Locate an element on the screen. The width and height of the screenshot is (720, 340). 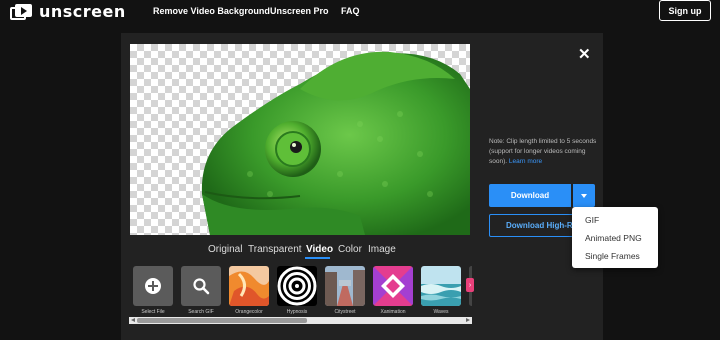
thumb-hypnosis is located at coordinates (297, 286).